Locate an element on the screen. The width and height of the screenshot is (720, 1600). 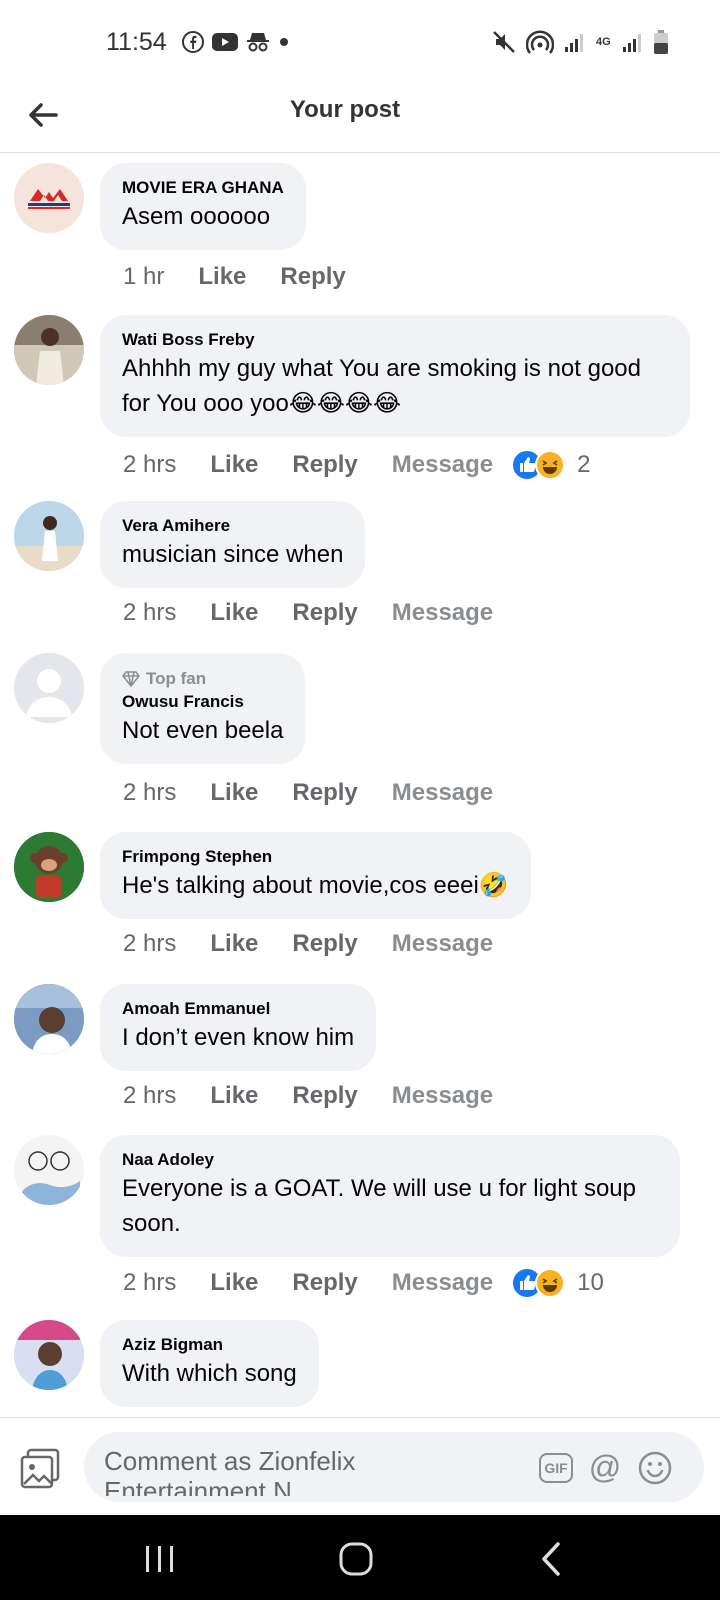
reaction-summary: 2 is located at coordinates (551, 465).